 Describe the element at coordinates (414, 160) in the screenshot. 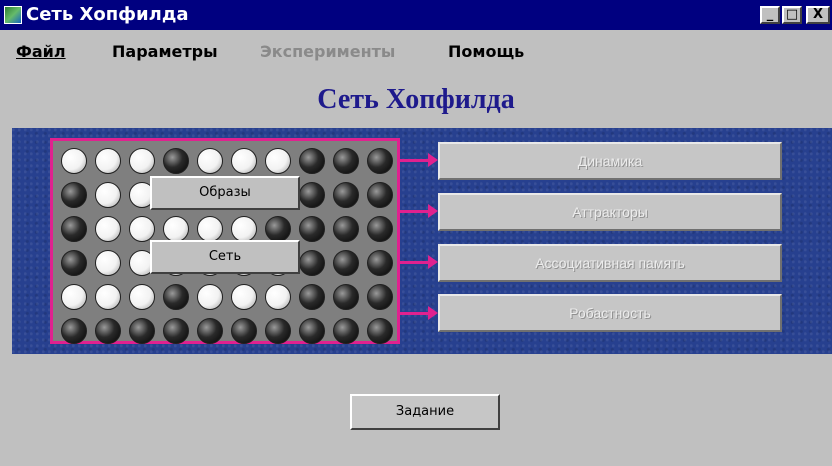

I see `arrow-line-dynamics` at that location.